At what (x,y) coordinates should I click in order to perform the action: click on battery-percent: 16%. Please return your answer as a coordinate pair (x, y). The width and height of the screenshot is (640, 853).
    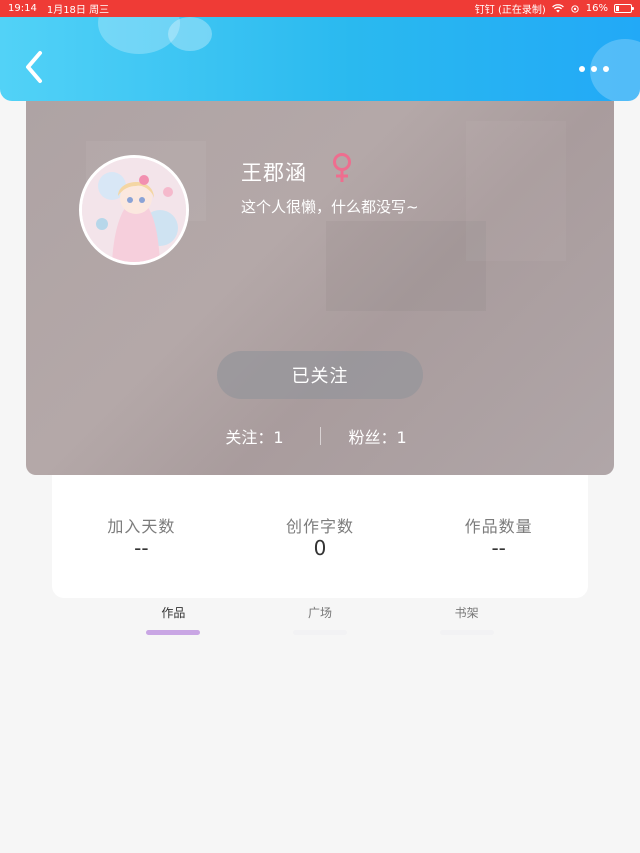
    Looking at the image, I should click on (596, 8).